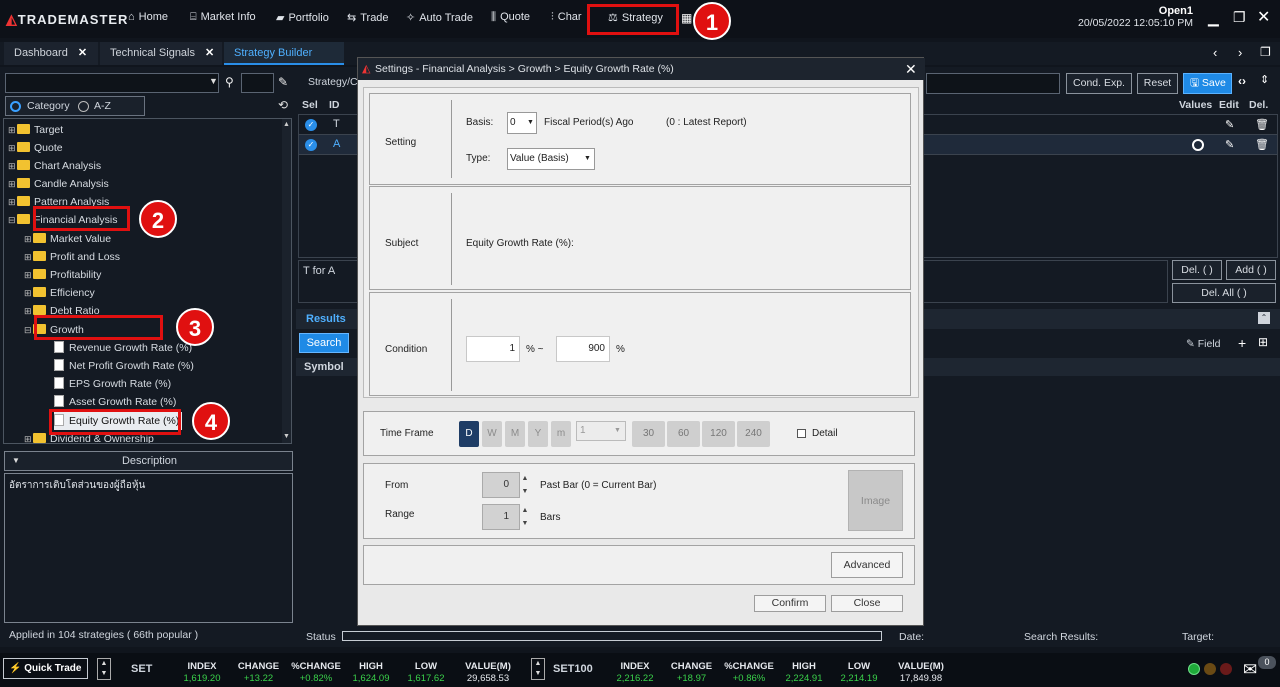  I want to click on tf-120-button: 120, so click(718, 434).